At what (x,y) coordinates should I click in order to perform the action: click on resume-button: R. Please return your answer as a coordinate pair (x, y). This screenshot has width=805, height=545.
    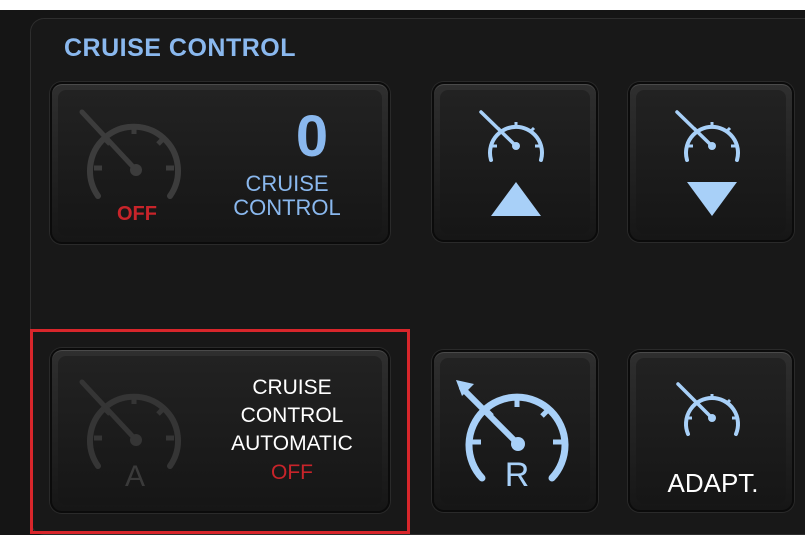
    Looking at the image, I should click on (515, 431).